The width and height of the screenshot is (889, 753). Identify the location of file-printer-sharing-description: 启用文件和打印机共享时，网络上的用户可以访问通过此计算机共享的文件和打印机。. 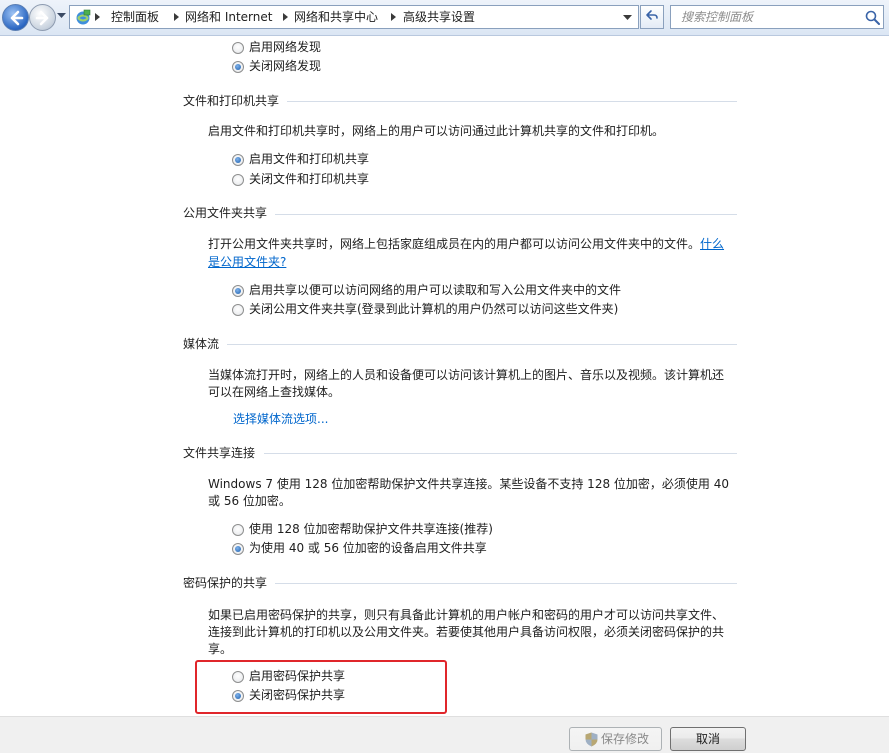
(436, 131).